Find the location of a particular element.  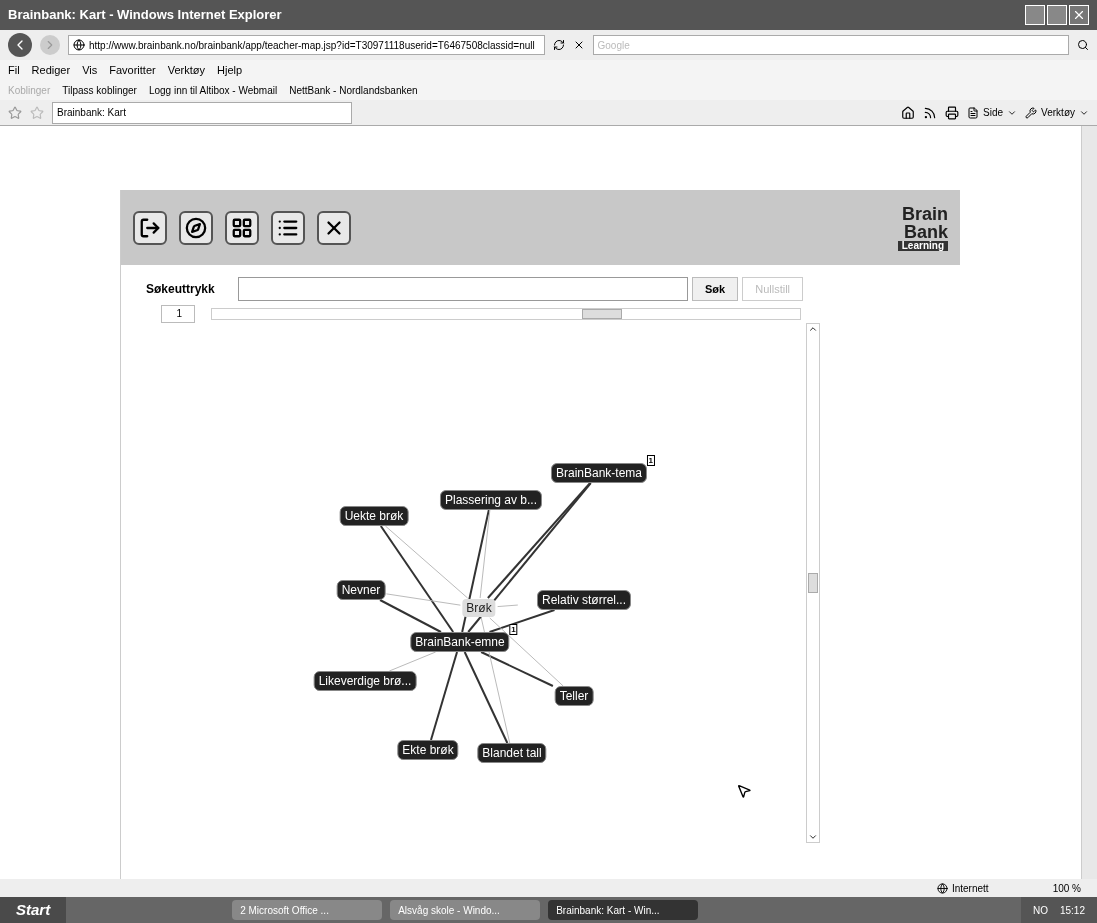

zoom-button: 100 % is located at coordinates (1066, 888).